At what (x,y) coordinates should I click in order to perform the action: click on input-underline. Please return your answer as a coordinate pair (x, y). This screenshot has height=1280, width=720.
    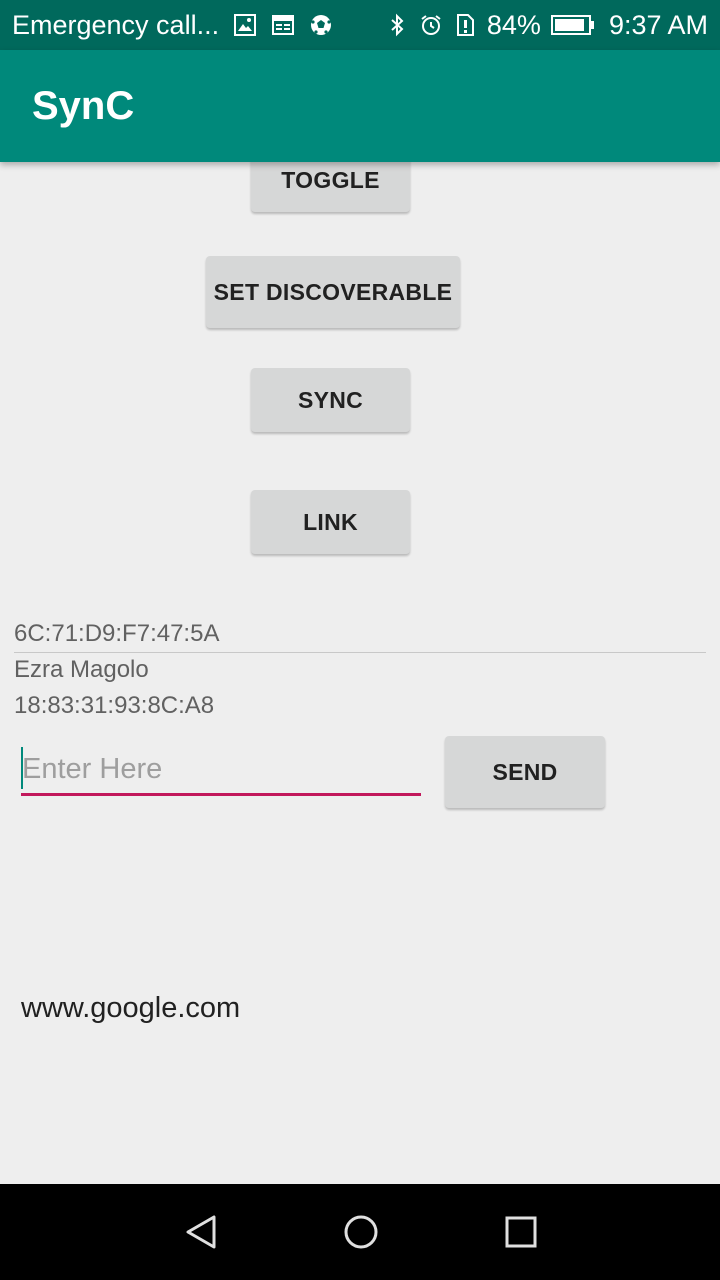
    Looking at the image, I should click on (221, 794).